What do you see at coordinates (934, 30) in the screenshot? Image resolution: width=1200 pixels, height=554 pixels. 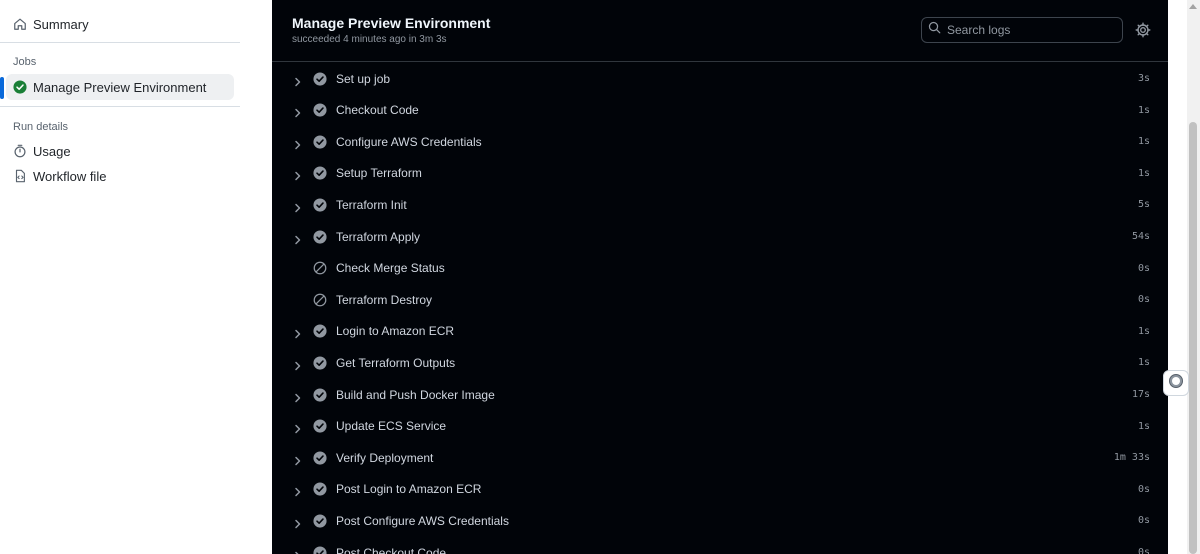 I see `search-icon` at bounding box center [934, 30].